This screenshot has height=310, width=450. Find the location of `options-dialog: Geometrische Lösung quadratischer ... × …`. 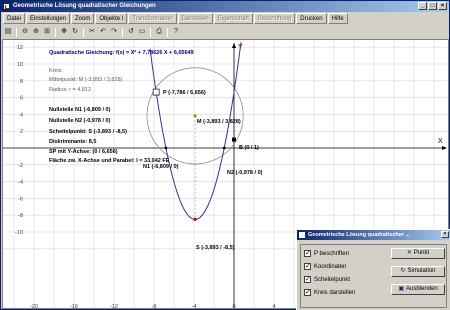

options-dialog: Geometrische Lösung quadratischer ... × … is located at coordinates (373, 269).